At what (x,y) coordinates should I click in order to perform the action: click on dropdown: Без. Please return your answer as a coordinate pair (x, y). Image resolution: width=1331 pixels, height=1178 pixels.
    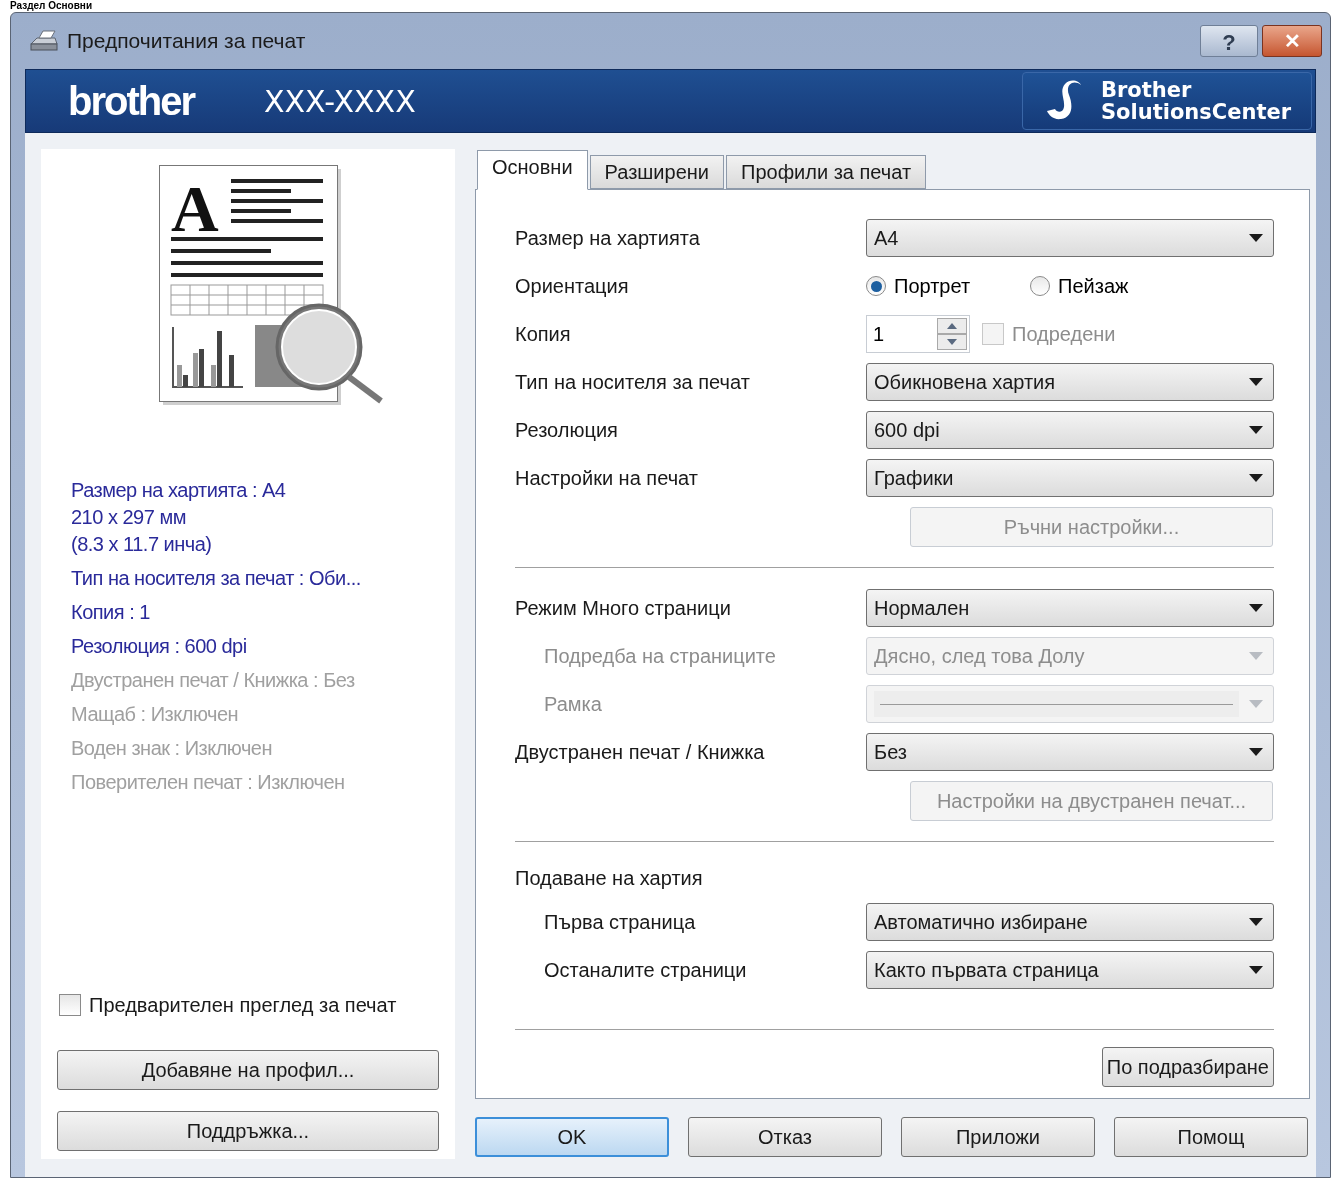
    Looking at the image, I should click on (1070, 752).